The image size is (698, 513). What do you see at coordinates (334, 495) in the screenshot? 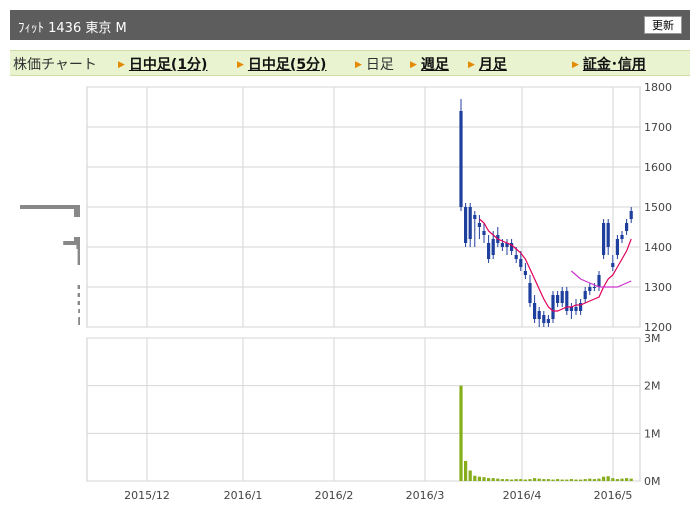
I see `date-tick-label: 2016/2` at bounding box center [334, 495].